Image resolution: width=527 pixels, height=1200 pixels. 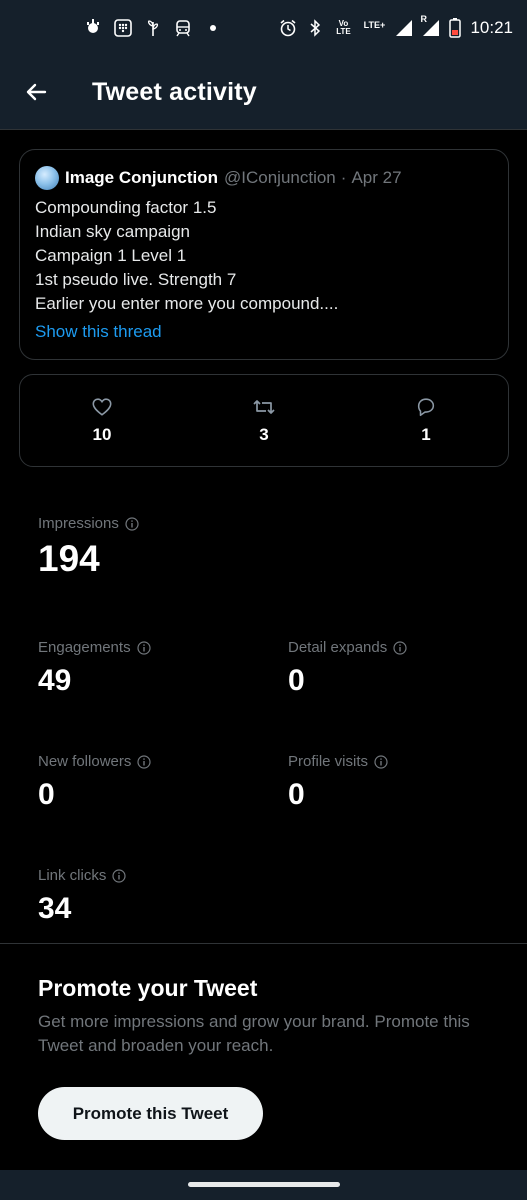 I want to click on status-bar: Vo LTE LTE+ R 10:21, so click(x=263, y=29).